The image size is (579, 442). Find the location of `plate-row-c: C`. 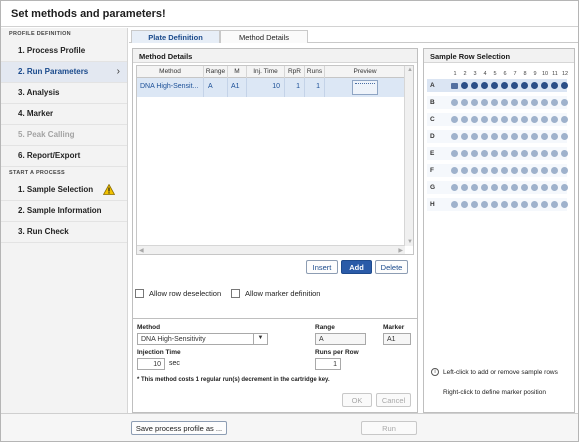

plate-row-c: C is located at coordinates (497, 119).